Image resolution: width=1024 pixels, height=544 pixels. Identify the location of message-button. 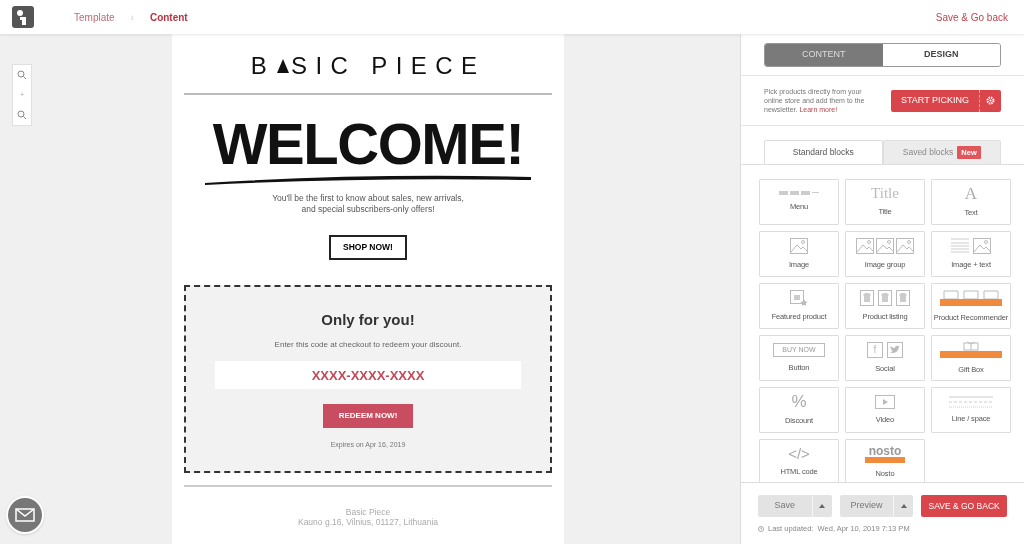
(25, 515).